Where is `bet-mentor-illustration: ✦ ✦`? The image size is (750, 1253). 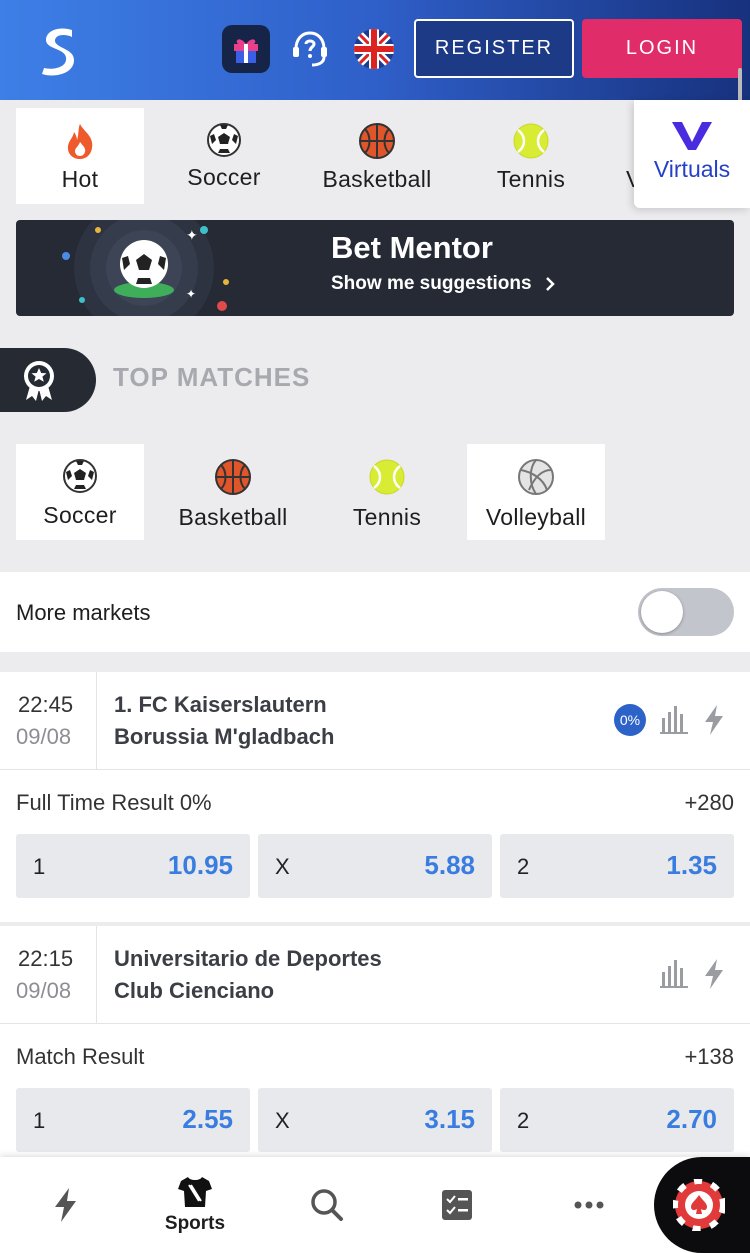 bet-mentor-illustration: ✦ ✦ is located at coordinates (145, 268).